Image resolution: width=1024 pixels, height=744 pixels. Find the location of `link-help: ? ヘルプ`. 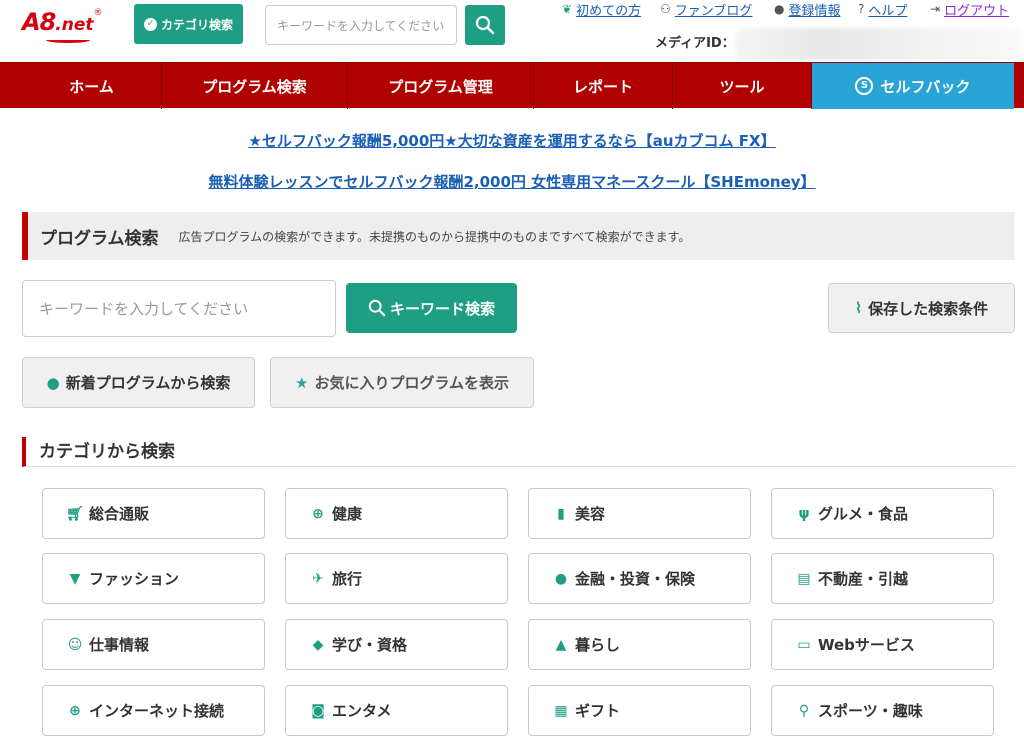

link-help: ? ヘルプ is located at coordinates (883, 9).